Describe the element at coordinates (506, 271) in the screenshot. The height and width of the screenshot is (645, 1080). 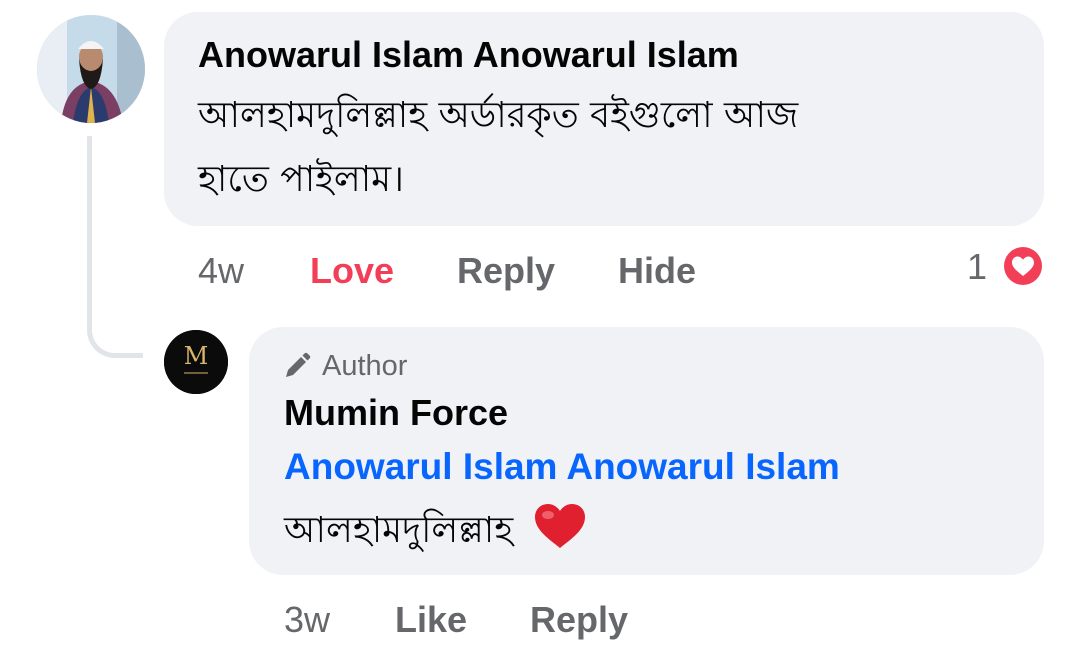
I see `reply-button: Reply` at that location.